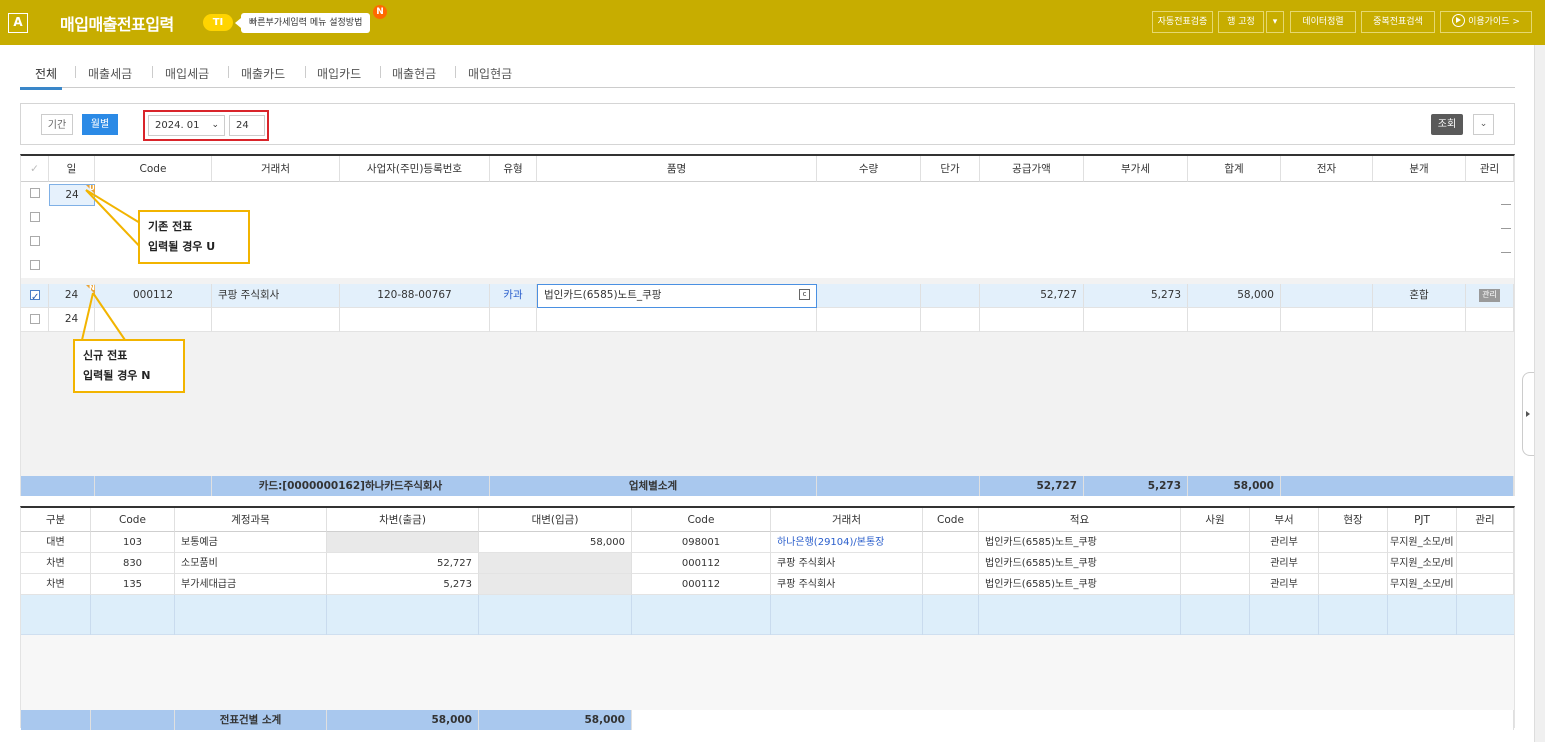 The height and width of the screenshot is (742, 1545). I want to click on account-cell: 부가세대급금, so click(251, 584).